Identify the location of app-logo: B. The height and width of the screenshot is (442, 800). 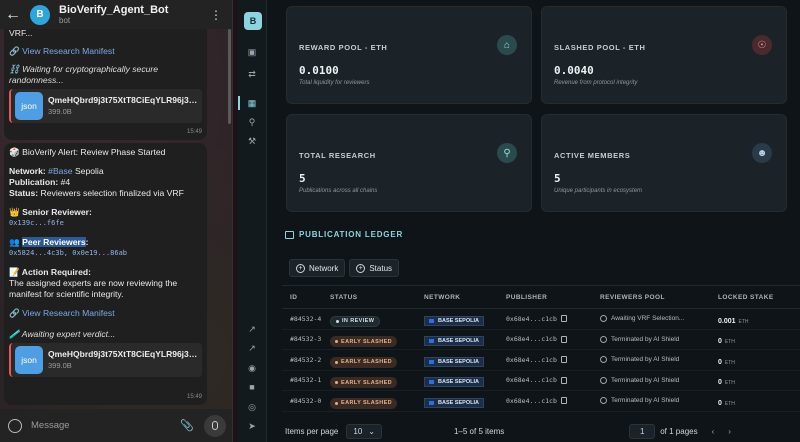
(253, 21).